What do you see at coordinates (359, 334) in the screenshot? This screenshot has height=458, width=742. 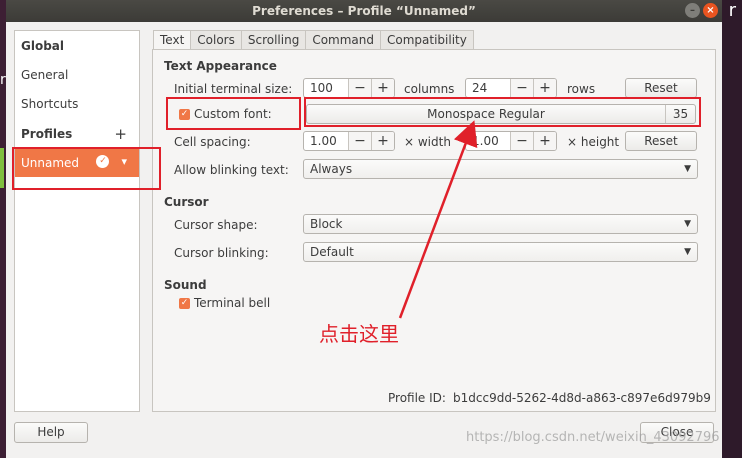 I see `annotation-text: 点击这里` at bounding box center [359, 334].